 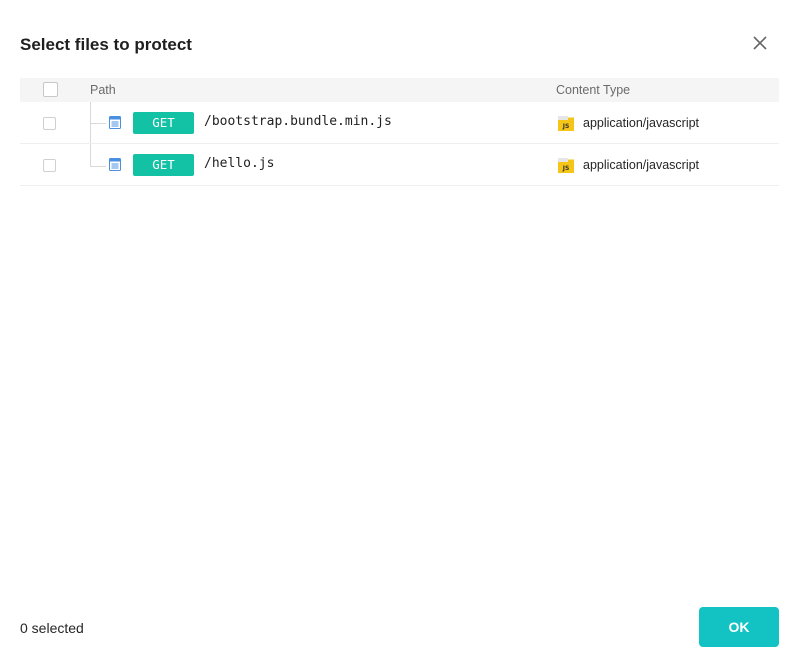 I want to click on dialog-title: Select files to protect, so click(x=106, y=44).